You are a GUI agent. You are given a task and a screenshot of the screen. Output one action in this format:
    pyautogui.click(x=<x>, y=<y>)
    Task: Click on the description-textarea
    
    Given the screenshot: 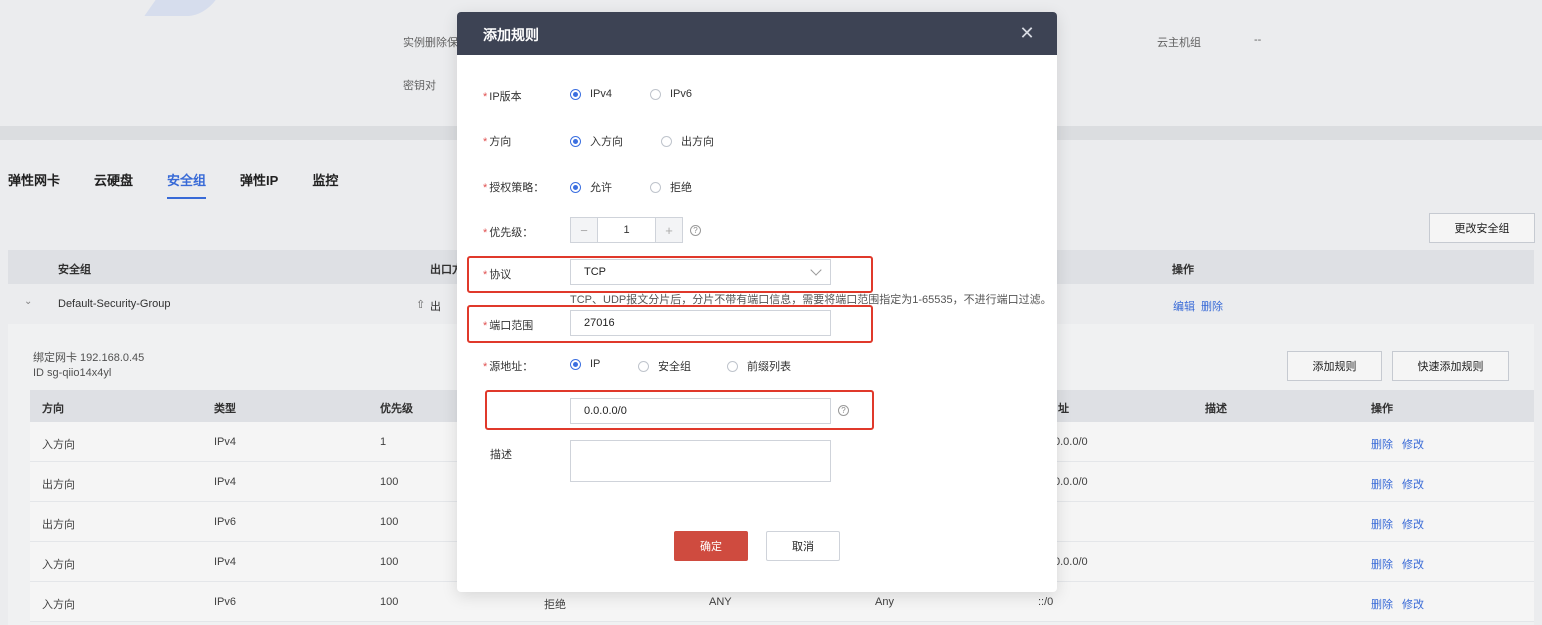 What is the action you would take?
    pyautogui.click(x=700, y=461)
    